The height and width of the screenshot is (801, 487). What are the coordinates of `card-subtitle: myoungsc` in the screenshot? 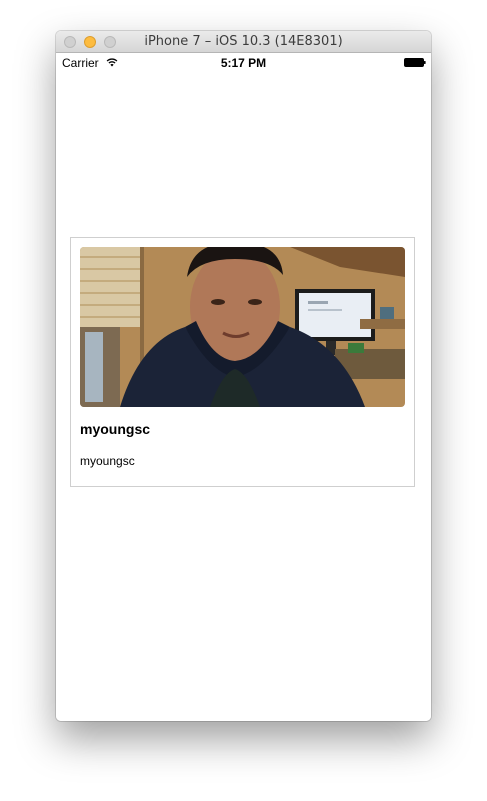 It's located at (107, 461).